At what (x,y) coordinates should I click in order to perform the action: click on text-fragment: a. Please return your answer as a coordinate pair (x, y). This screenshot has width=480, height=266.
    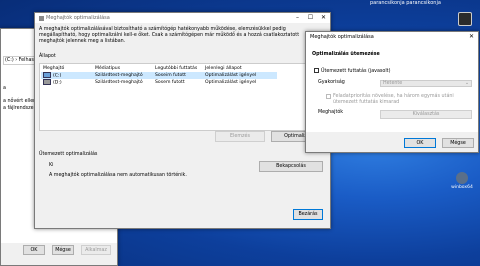
    Looking at the image, I should click on (4, 88).